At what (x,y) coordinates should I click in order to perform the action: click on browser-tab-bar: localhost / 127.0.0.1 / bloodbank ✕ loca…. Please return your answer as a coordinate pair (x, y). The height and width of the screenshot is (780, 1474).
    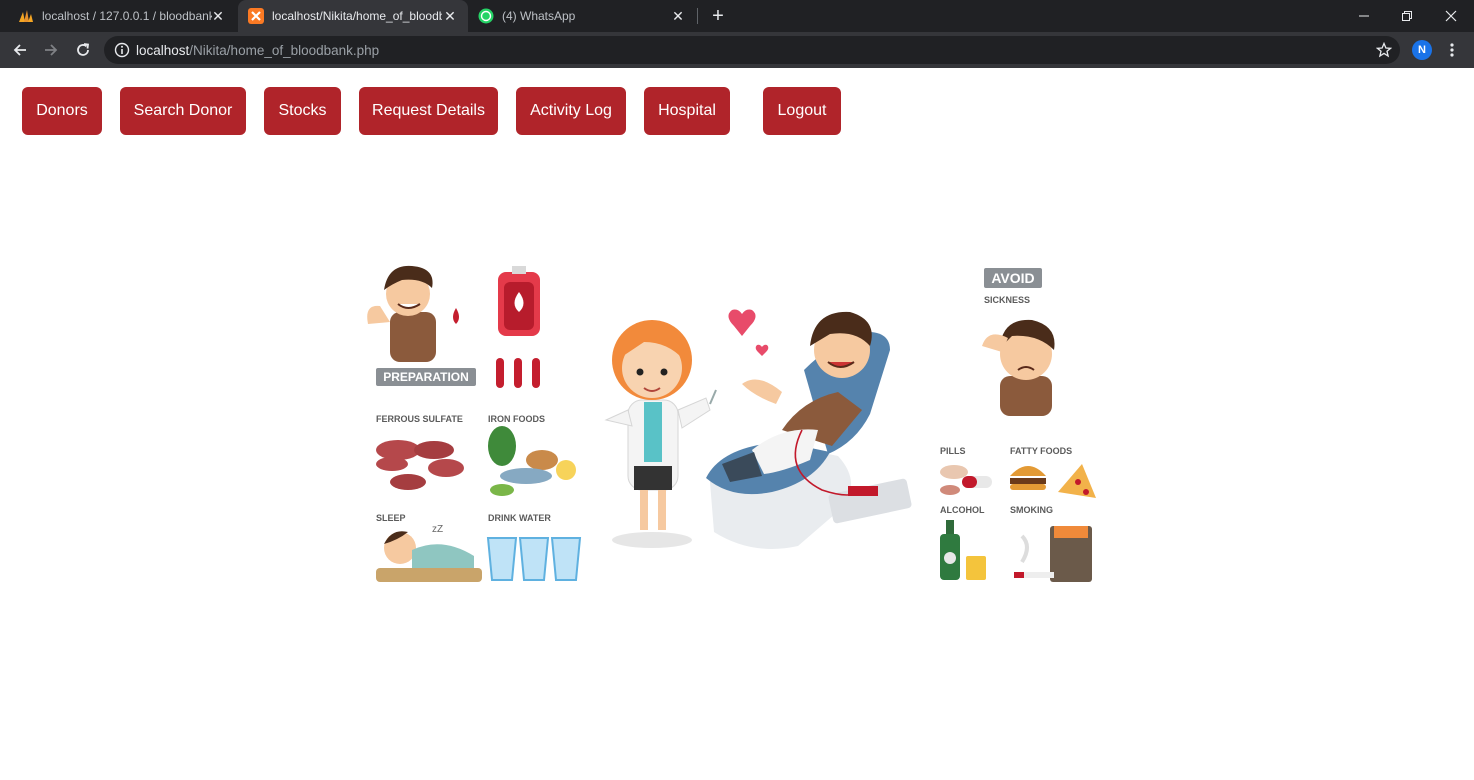
    Looking at the image, I should click on (737, 16).